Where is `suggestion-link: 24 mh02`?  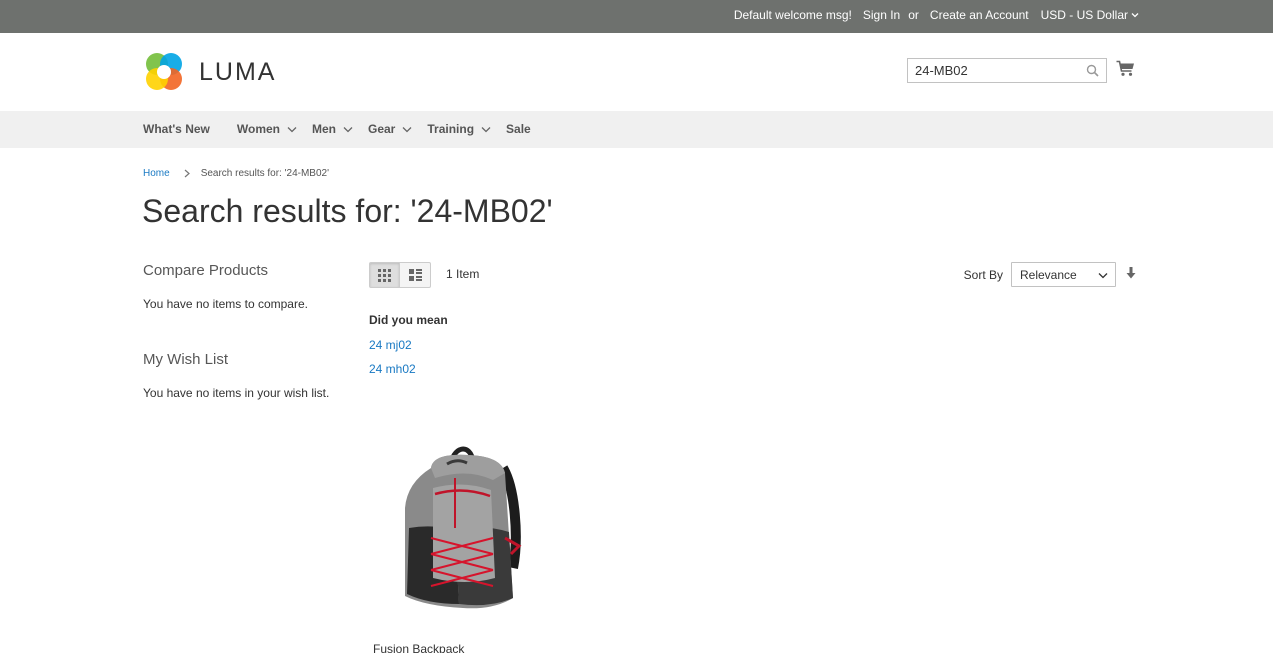 suggestion-link: 24 mh02 is located at coordinates (408, 369).